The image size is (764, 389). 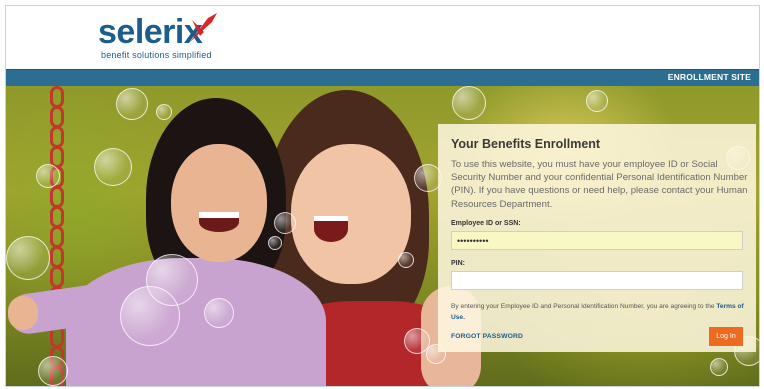 I want to click on logo-tagline: benefit solutions simplified, so click(x=156, y=55).